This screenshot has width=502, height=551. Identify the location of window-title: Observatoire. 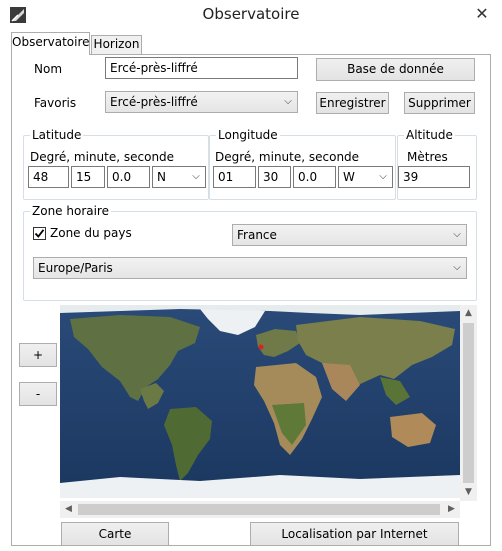
(251, 14).